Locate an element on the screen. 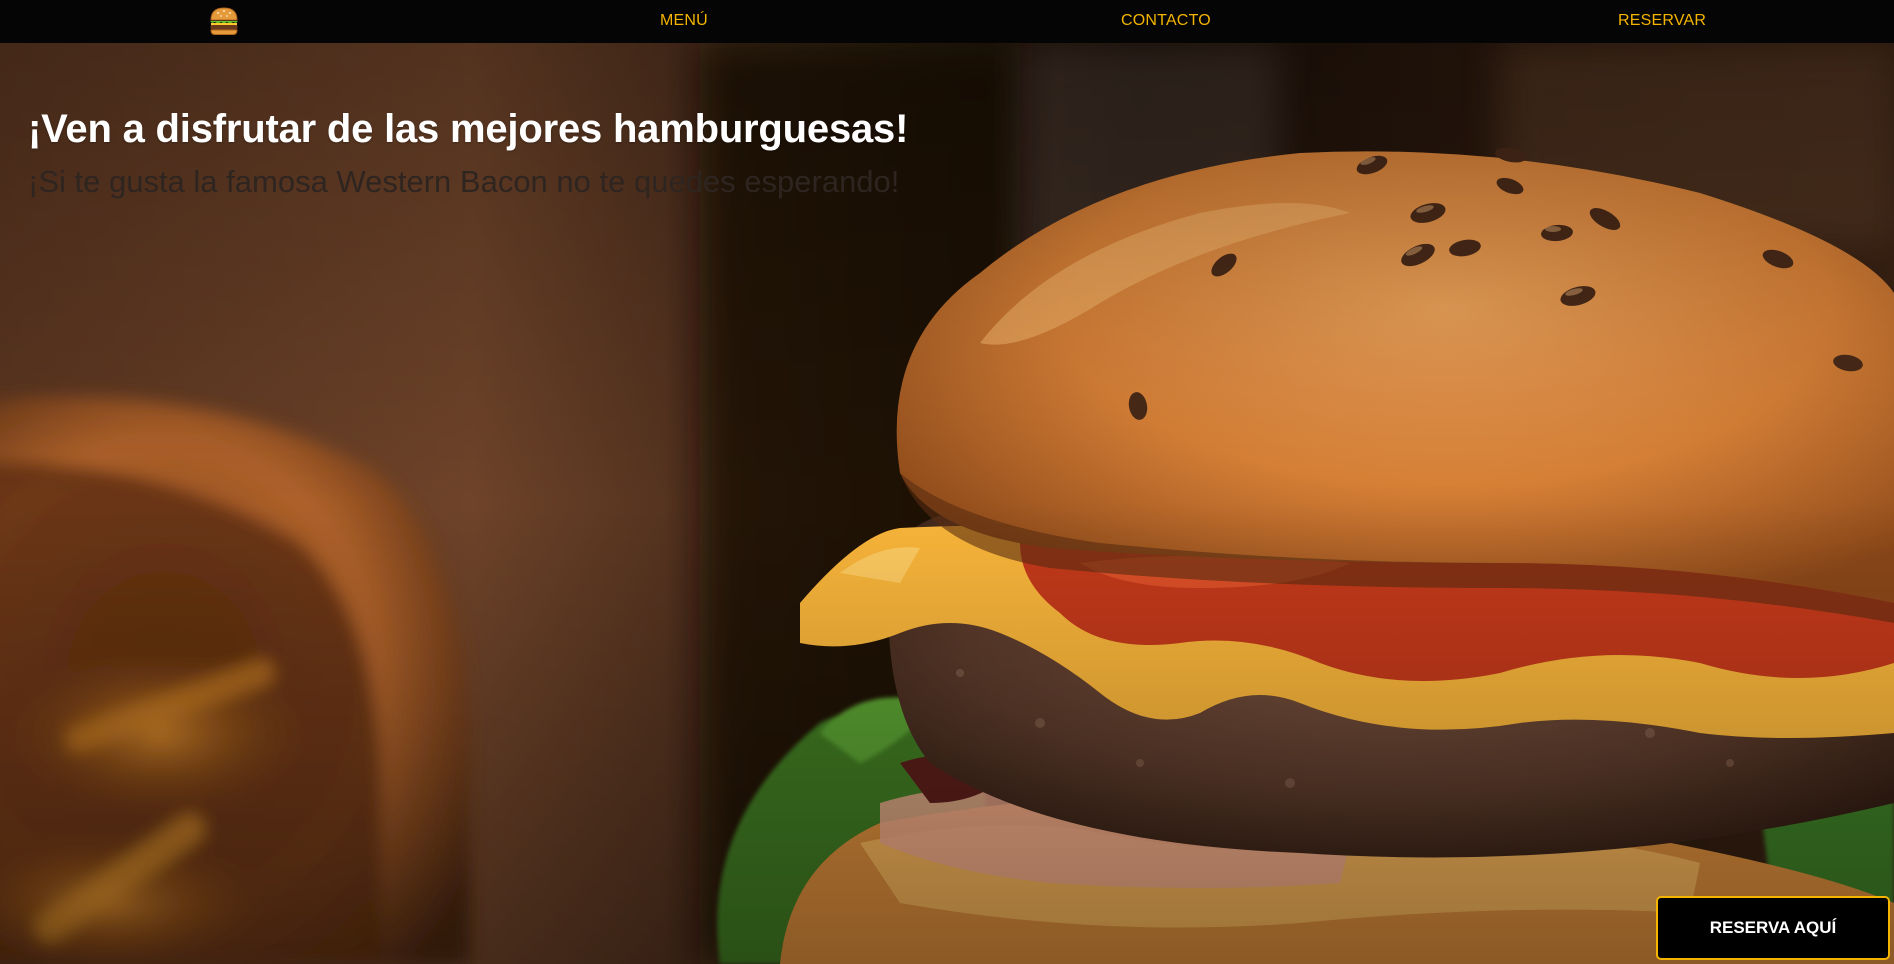  nav-reservar-link: RESERVAR is located at coordinates (1662, 21).